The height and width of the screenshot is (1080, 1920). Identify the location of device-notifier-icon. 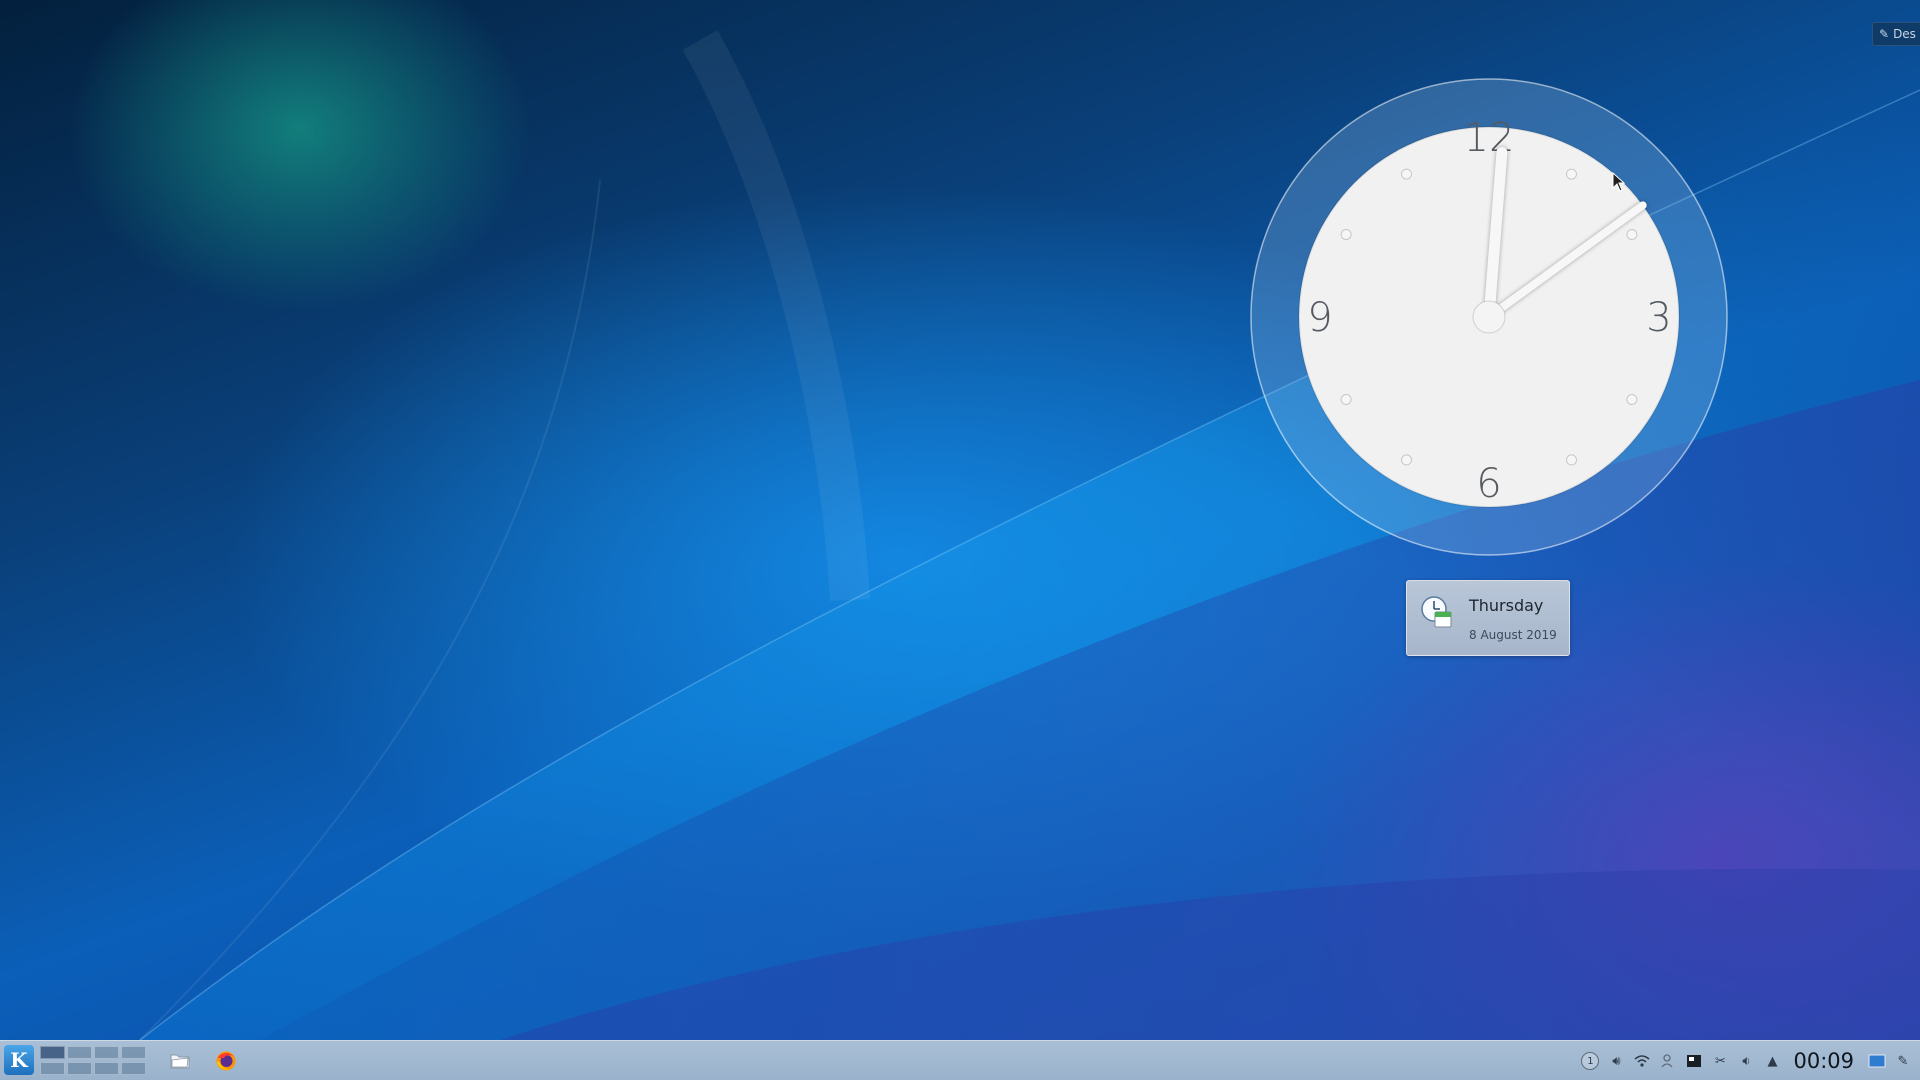
(1694, 1061).